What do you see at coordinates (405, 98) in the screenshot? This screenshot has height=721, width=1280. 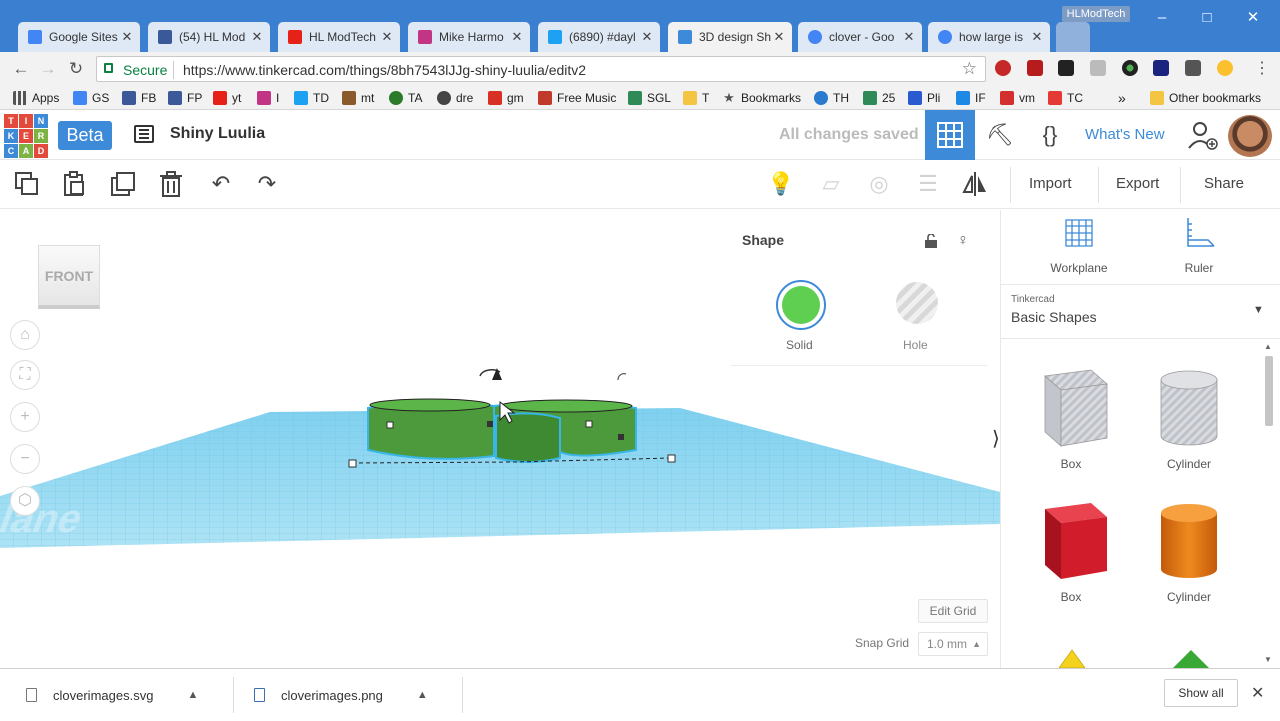 I see `bookmark-ta: TA` at bounding box center [405, 98].